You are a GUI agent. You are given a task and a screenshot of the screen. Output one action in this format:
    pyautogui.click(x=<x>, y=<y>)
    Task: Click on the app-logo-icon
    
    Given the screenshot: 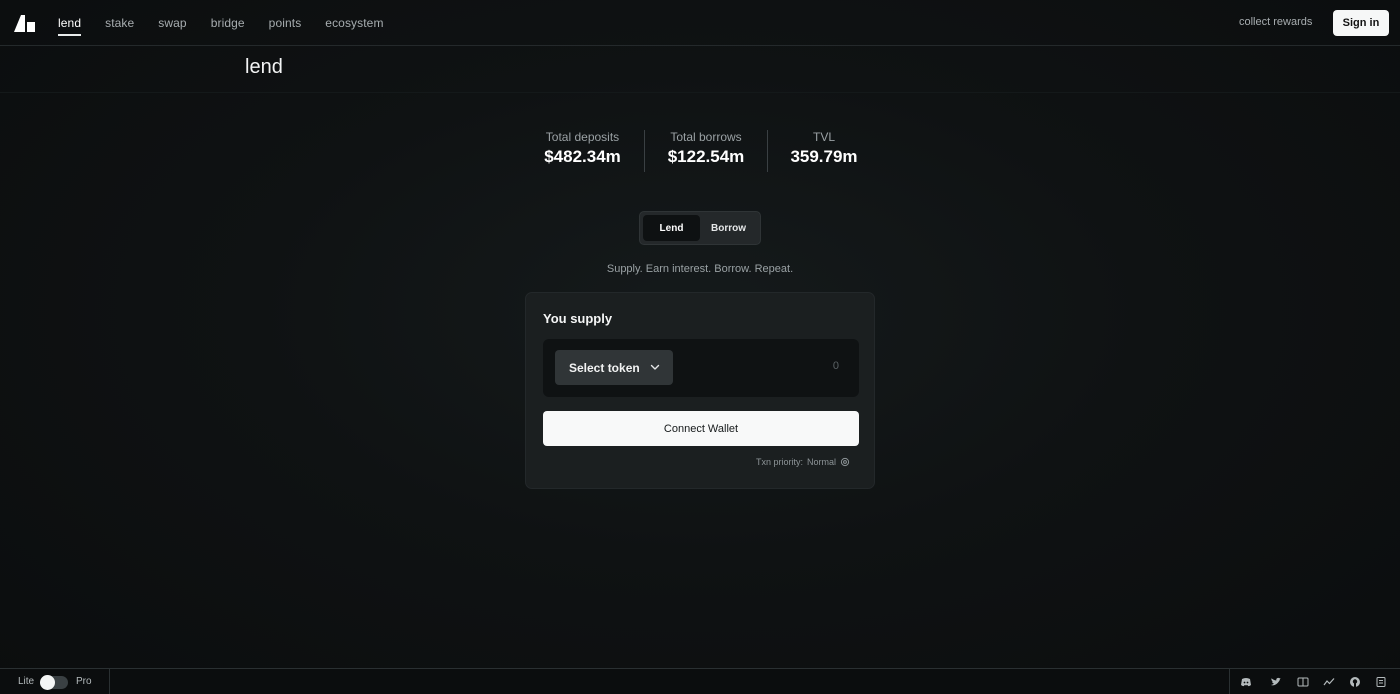 What is the action you would take?
    pyautogui.click(x=24, y=23)
    